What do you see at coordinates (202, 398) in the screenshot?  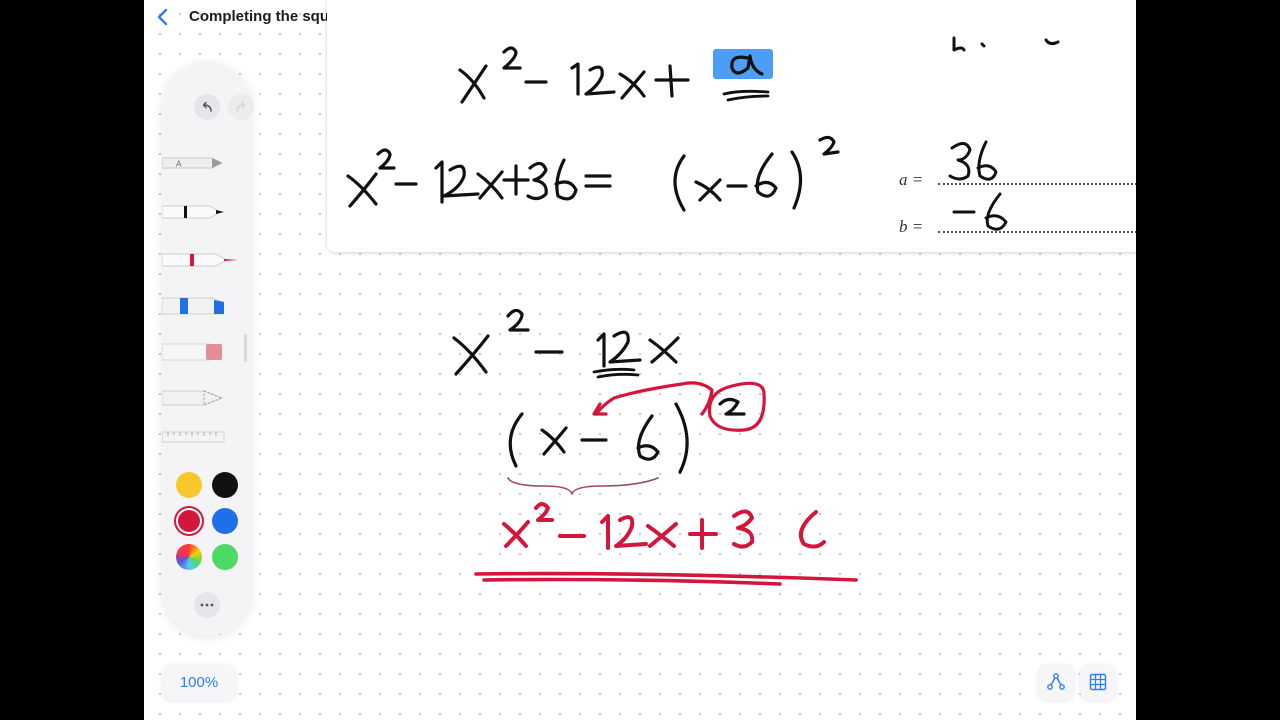 I see `lasso-tool` at bounding box center [202, 398].